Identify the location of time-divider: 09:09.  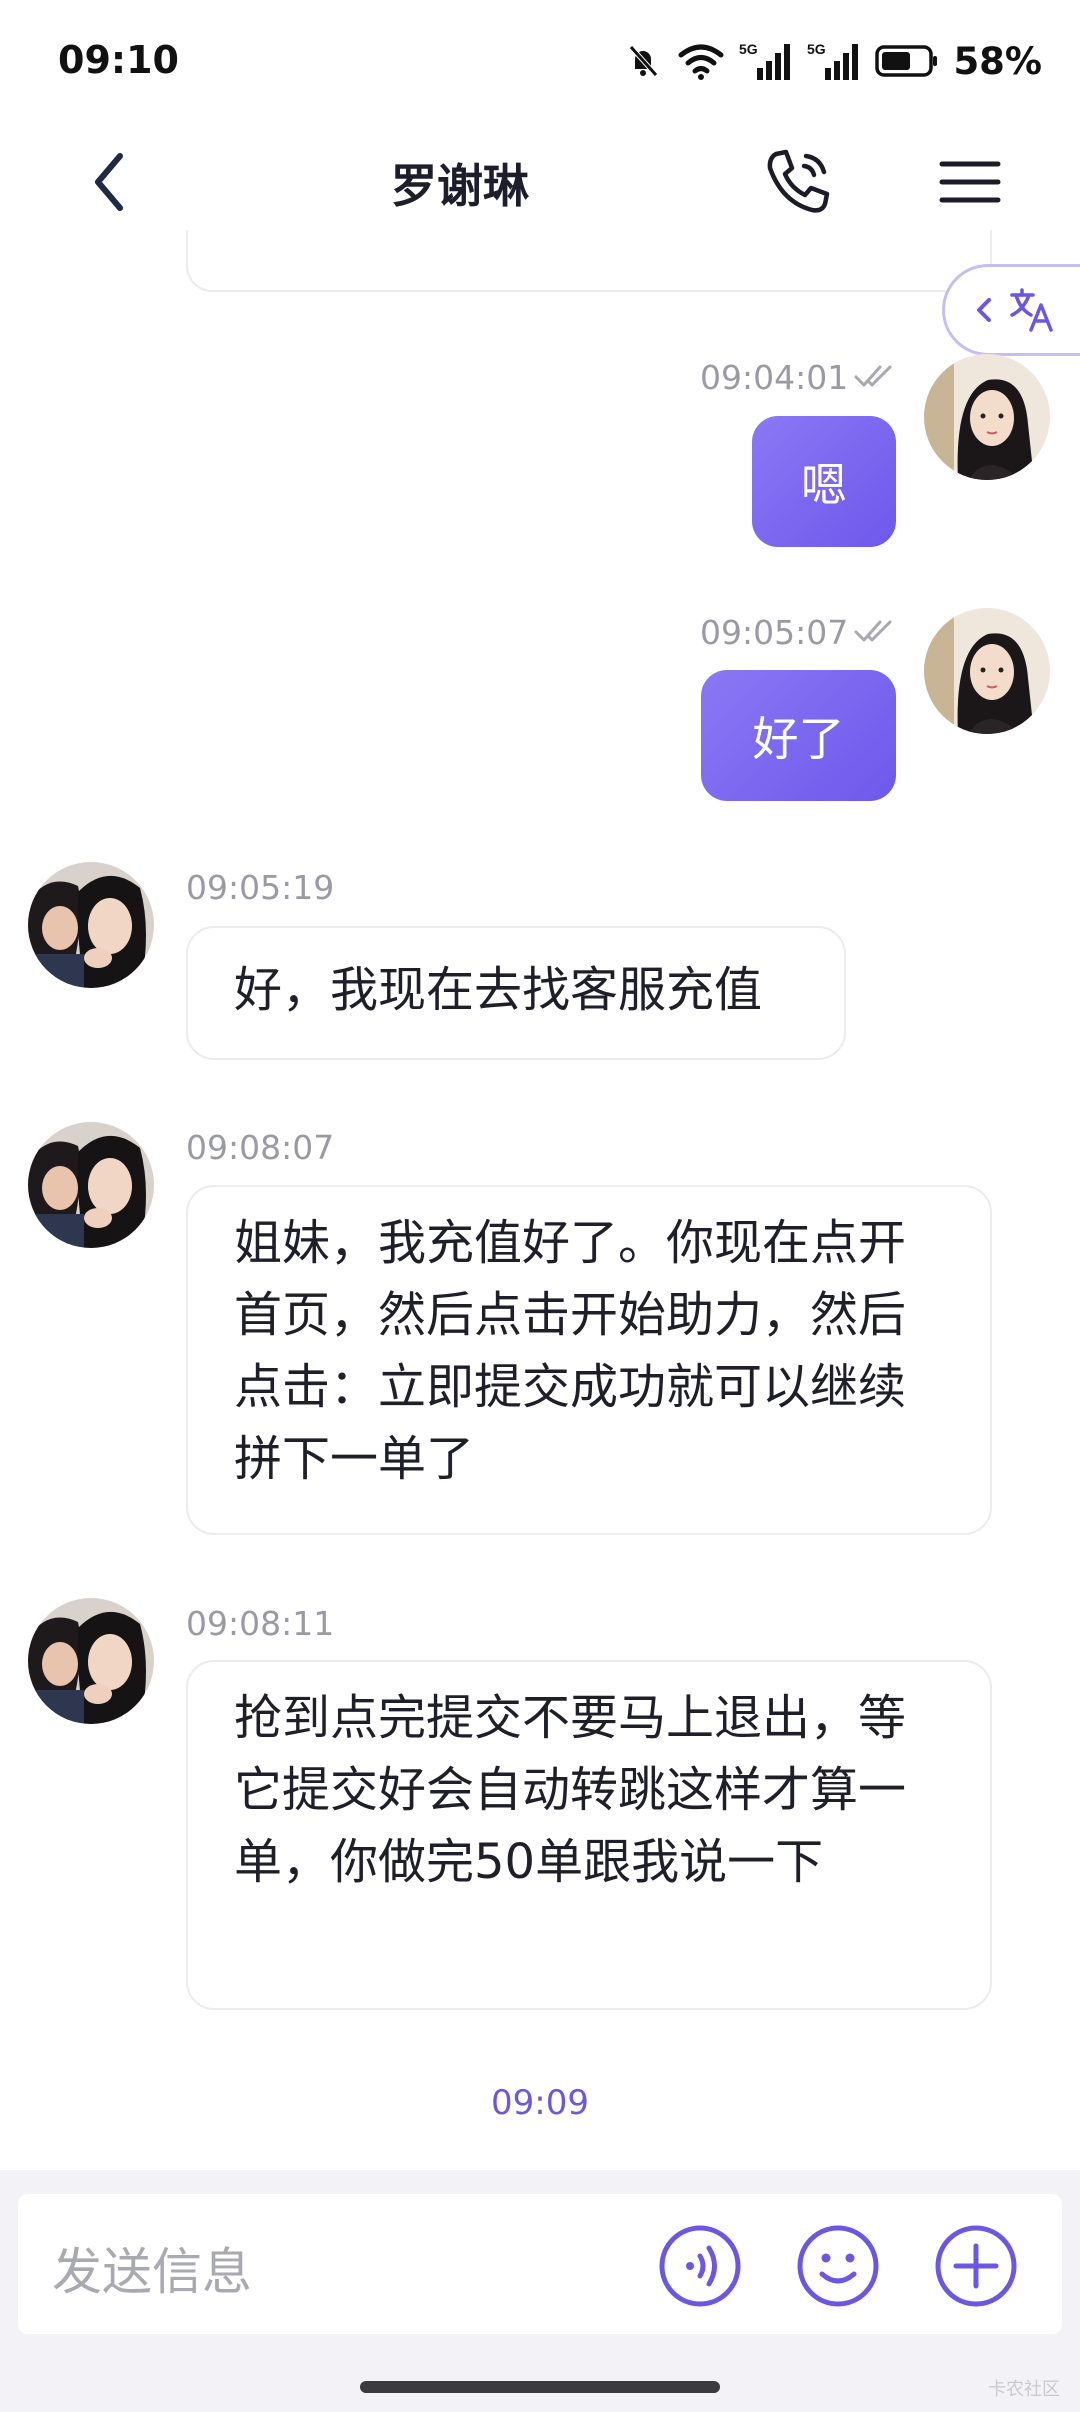
(540, 2103).